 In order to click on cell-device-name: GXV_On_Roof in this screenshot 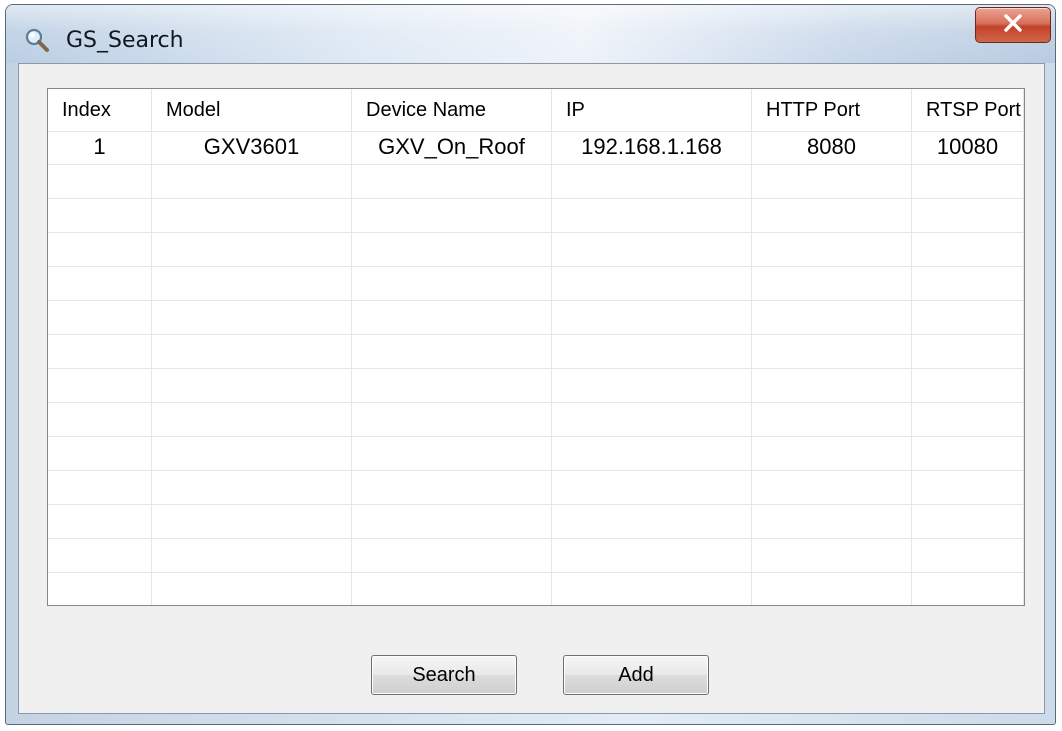, I will do `click(452, 148)`.